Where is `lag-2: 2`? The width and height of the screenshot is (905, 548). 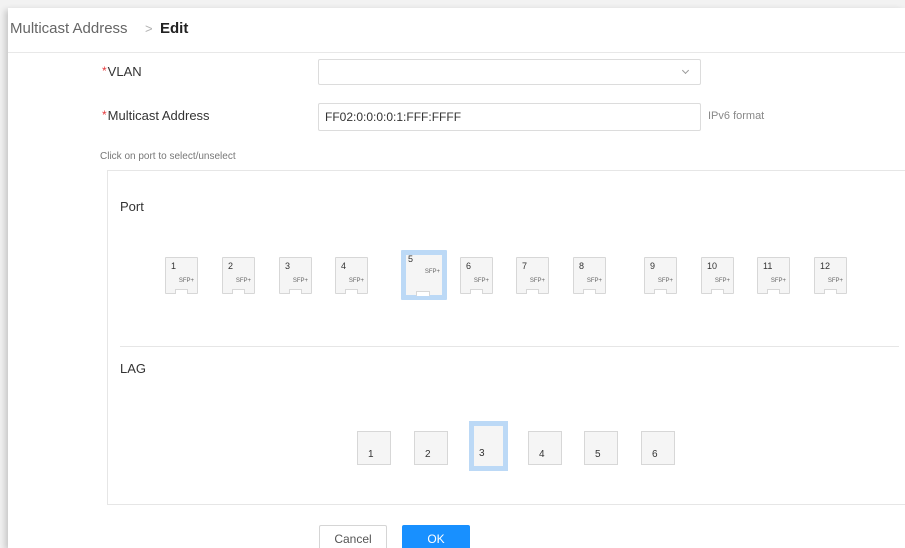 lag-2: 2 is located at coordinates (431, 448).